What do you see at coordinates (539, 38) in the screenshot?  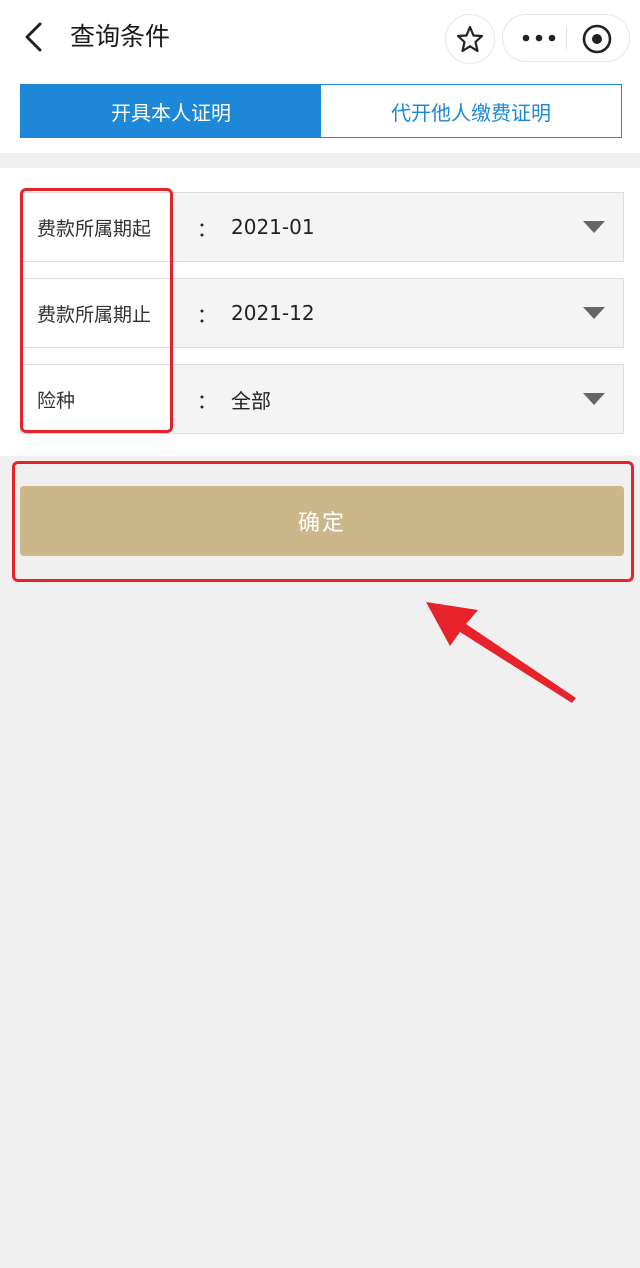 I see `more-dots-icon` at bounding box center [539, 38].